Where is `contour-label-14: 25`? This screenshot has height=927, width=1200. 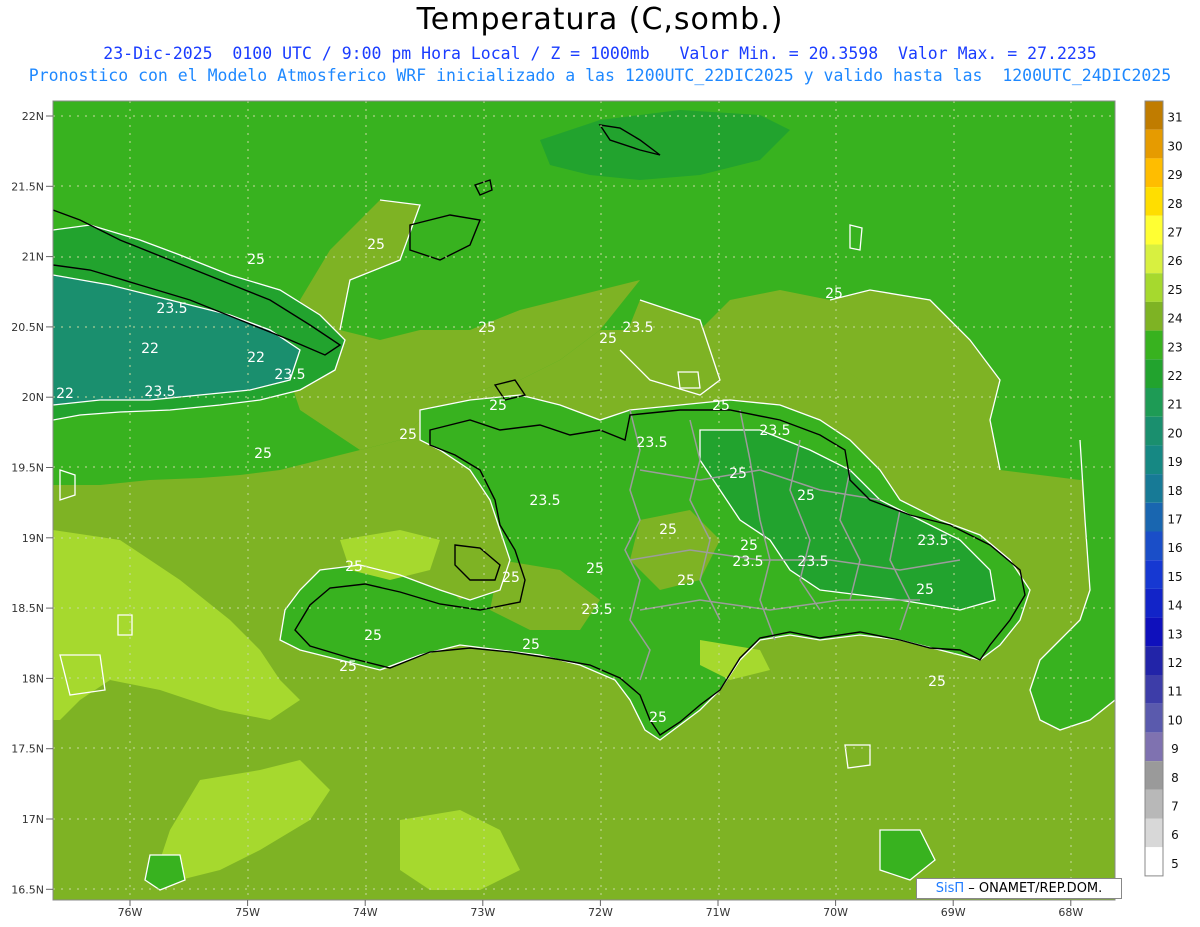
contour-label-14: 25 is located at coordinates (721, 406).